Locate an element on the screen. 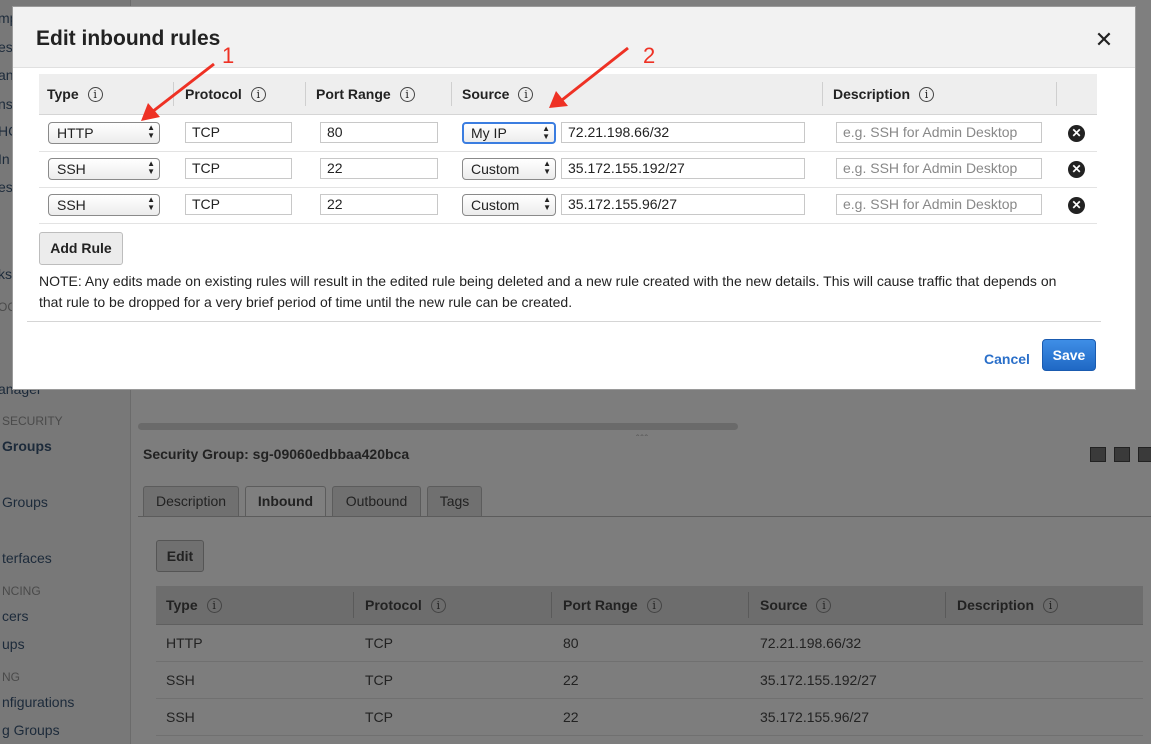 The height and width of the screenshot is (744, 1151). arrow-2-head is located at coordinates (558, 99).